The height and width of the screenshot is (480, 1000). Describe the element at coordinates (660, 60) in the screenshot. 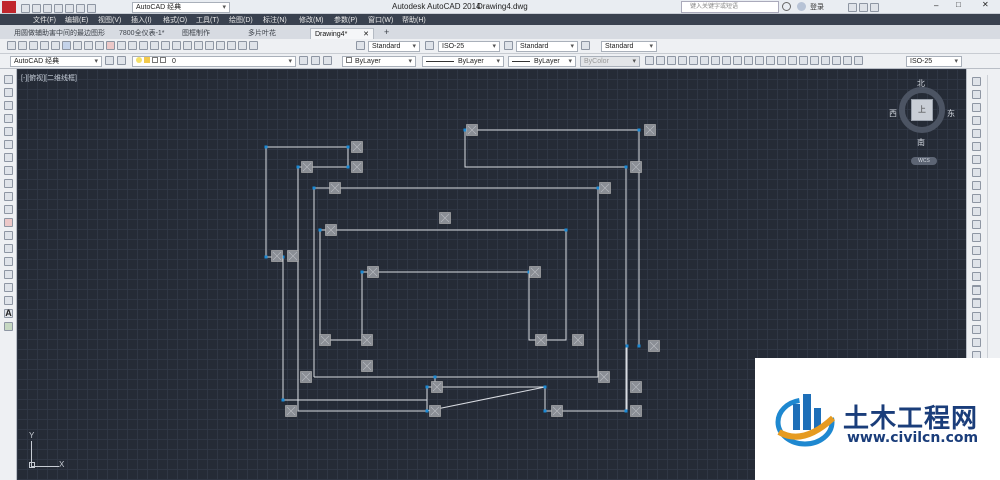

I see `aligned-dim-icon` at that location.